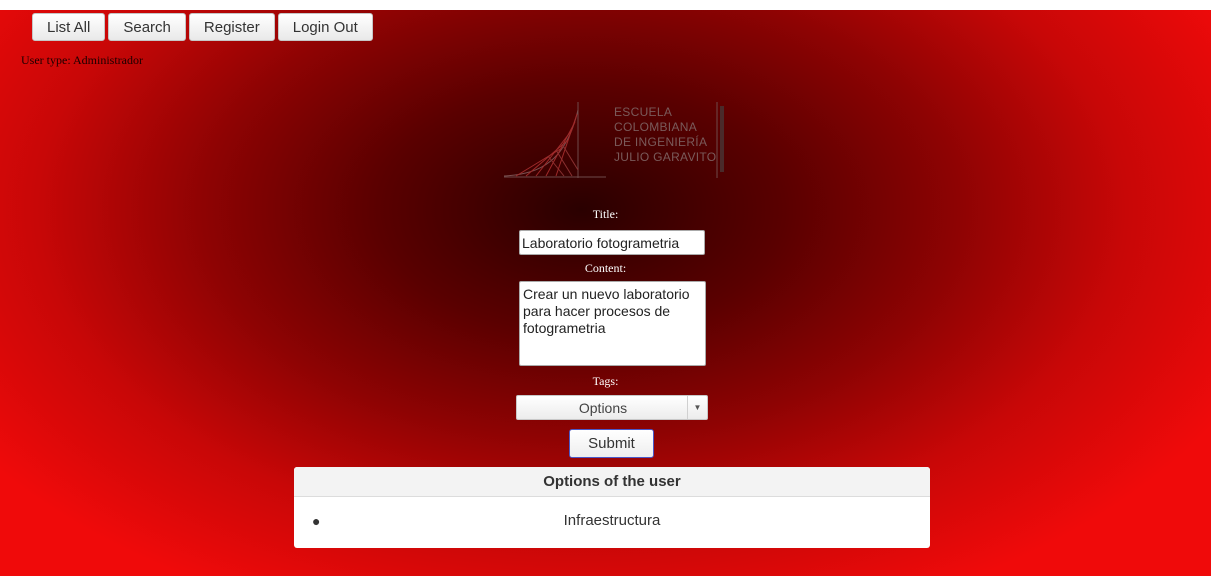  I want to click on tags-select: Options ▼, so click(612, 407).